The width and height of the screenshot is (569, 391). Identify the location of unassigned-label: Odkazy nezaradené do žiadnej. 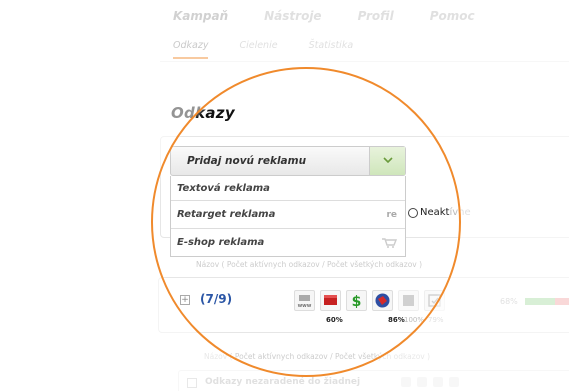
(283, 382).